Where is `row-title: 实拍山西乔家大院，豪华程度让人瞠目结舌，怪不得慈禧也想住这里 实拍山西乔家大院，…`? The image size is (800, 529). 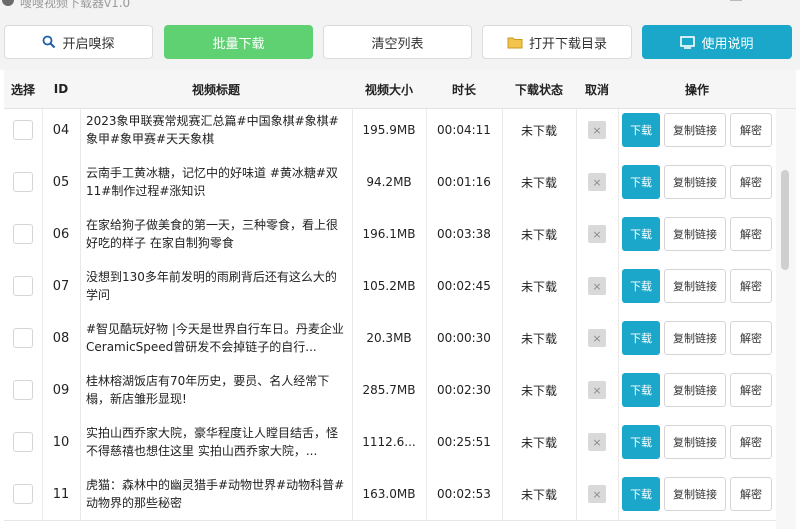
row-title: 实拍山西乔家大院，豪华程度让人瞠目结舌，怪不得慈禧也想住这里 实拍山西乔家大院，… is located at coordinates (212, 442).